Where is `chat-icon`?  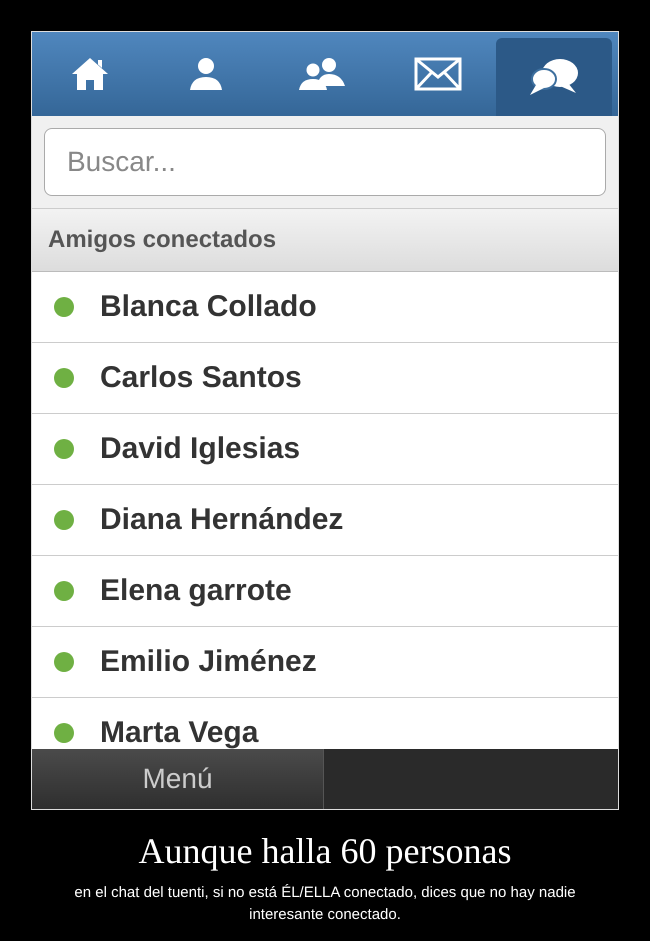 chat-icon is located at coordinates (554, 77).